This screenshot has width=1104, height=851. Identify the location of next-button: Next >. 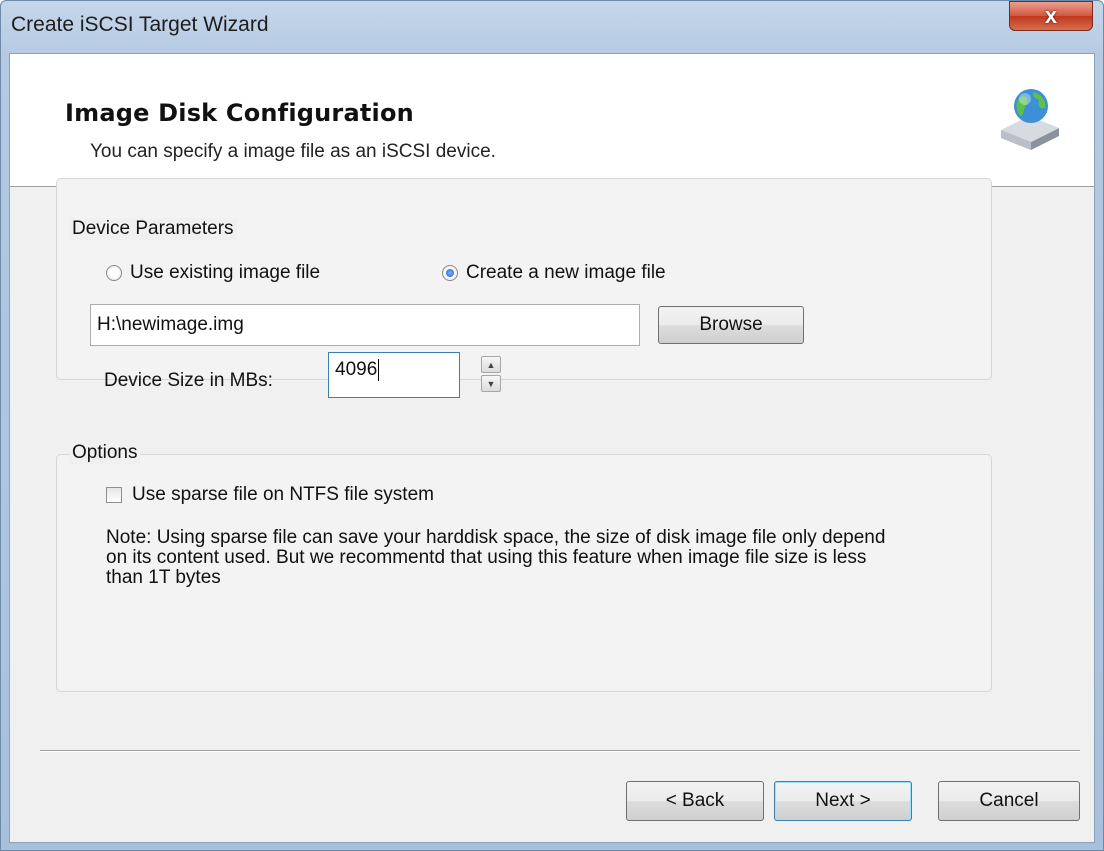
(843, 801).